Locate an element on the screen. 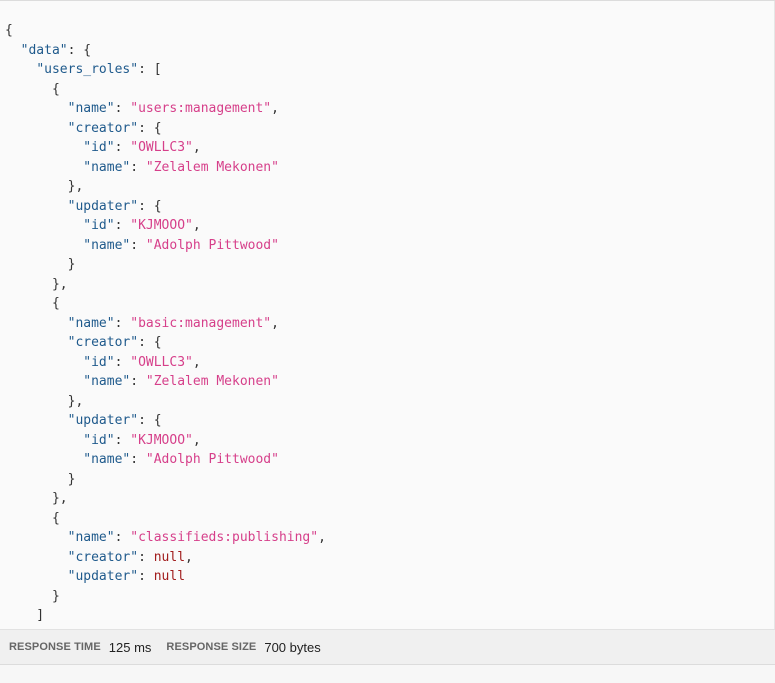 The image size is (775, 683). json-string-value: "Adolph Pittwood" is located at coordinates (212, 459).